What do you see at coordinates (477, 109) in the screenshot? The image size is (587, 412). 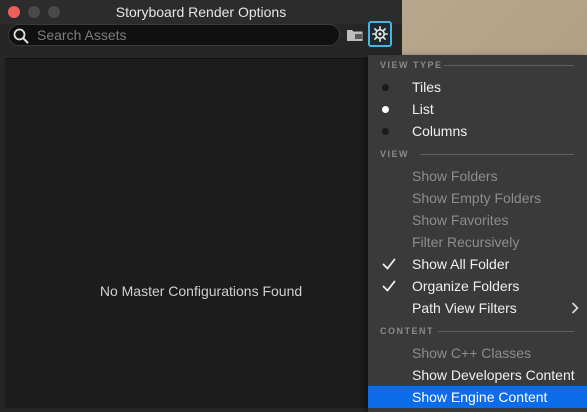 I see `menu-item-list: List` at bounding box center [477, 109].